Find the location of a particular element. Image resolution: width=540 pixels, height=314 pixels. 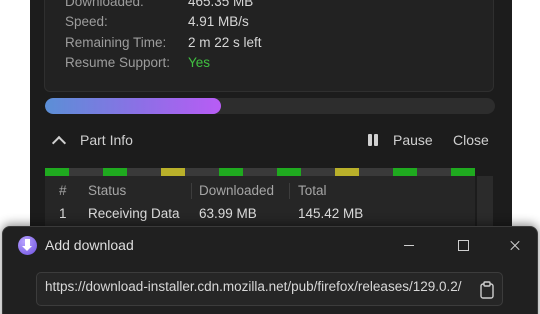

download-app-icon is located at coordinates (27, 245).